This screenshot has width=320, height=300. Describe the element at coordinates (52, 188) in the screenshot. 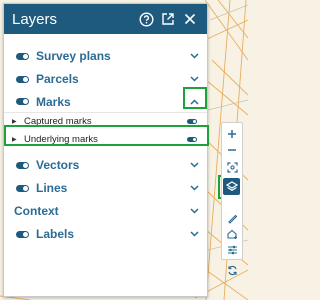

I see `layer-label: Lines` at that location.